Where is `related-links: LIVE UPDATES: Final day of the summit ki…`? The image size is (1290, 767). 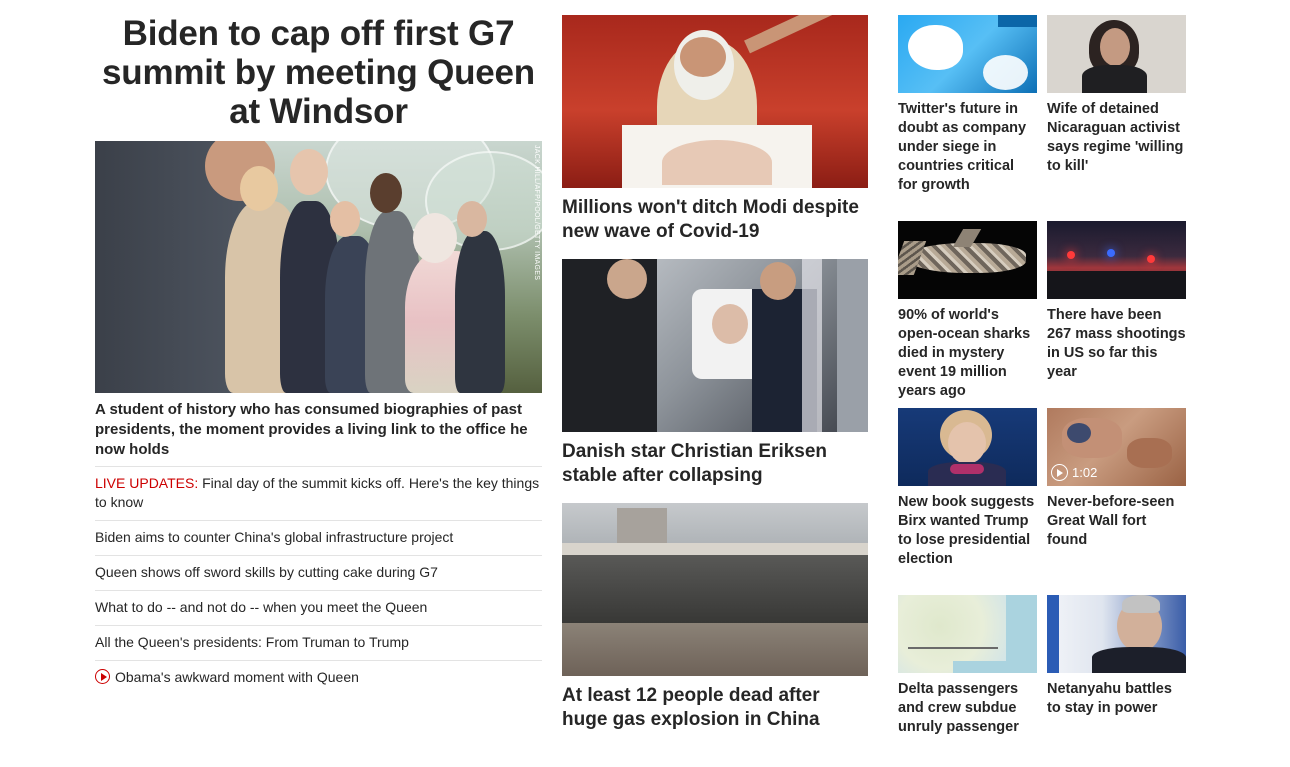 related-links: LIVE UPDATES: Final day of the summit ki… is located at coordinates (318, 580).